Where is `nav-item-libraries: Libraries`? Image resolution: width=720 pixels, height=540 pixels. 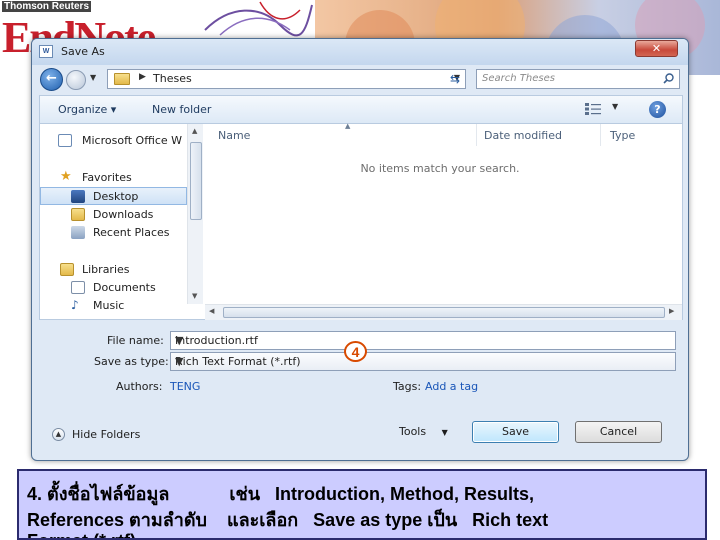 nav-item-libraries: Libraries is located at coordinates (113, 270).